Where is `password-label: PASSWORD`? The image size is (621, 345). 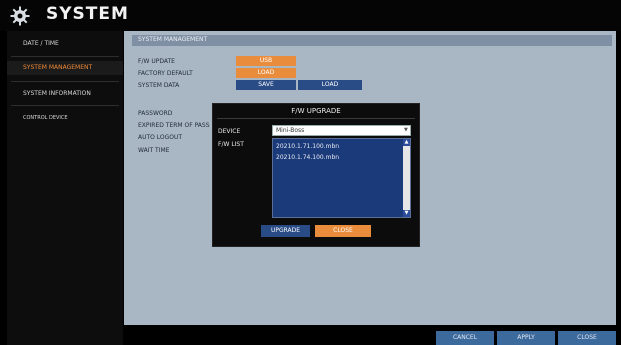 password-label: PASSWORD is located at coordinates (155, 113).